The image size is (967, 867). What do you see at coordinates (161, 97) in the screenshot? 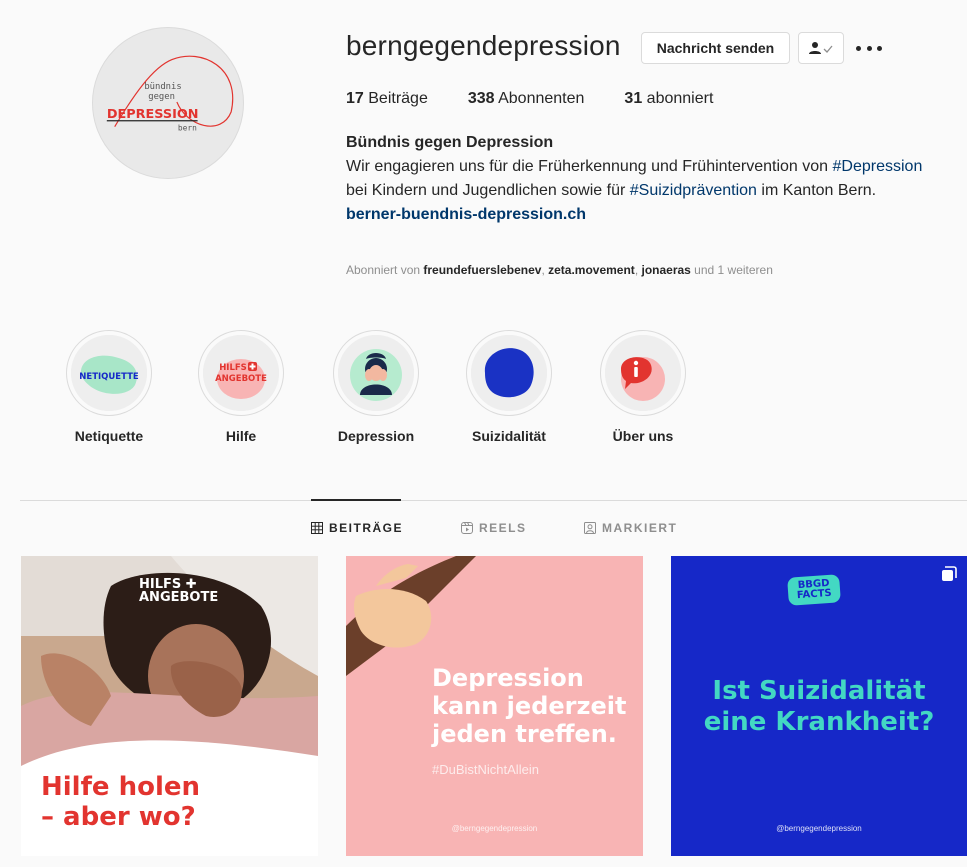
I see `logo-line2: gegen` at bounding box center [161, 97].